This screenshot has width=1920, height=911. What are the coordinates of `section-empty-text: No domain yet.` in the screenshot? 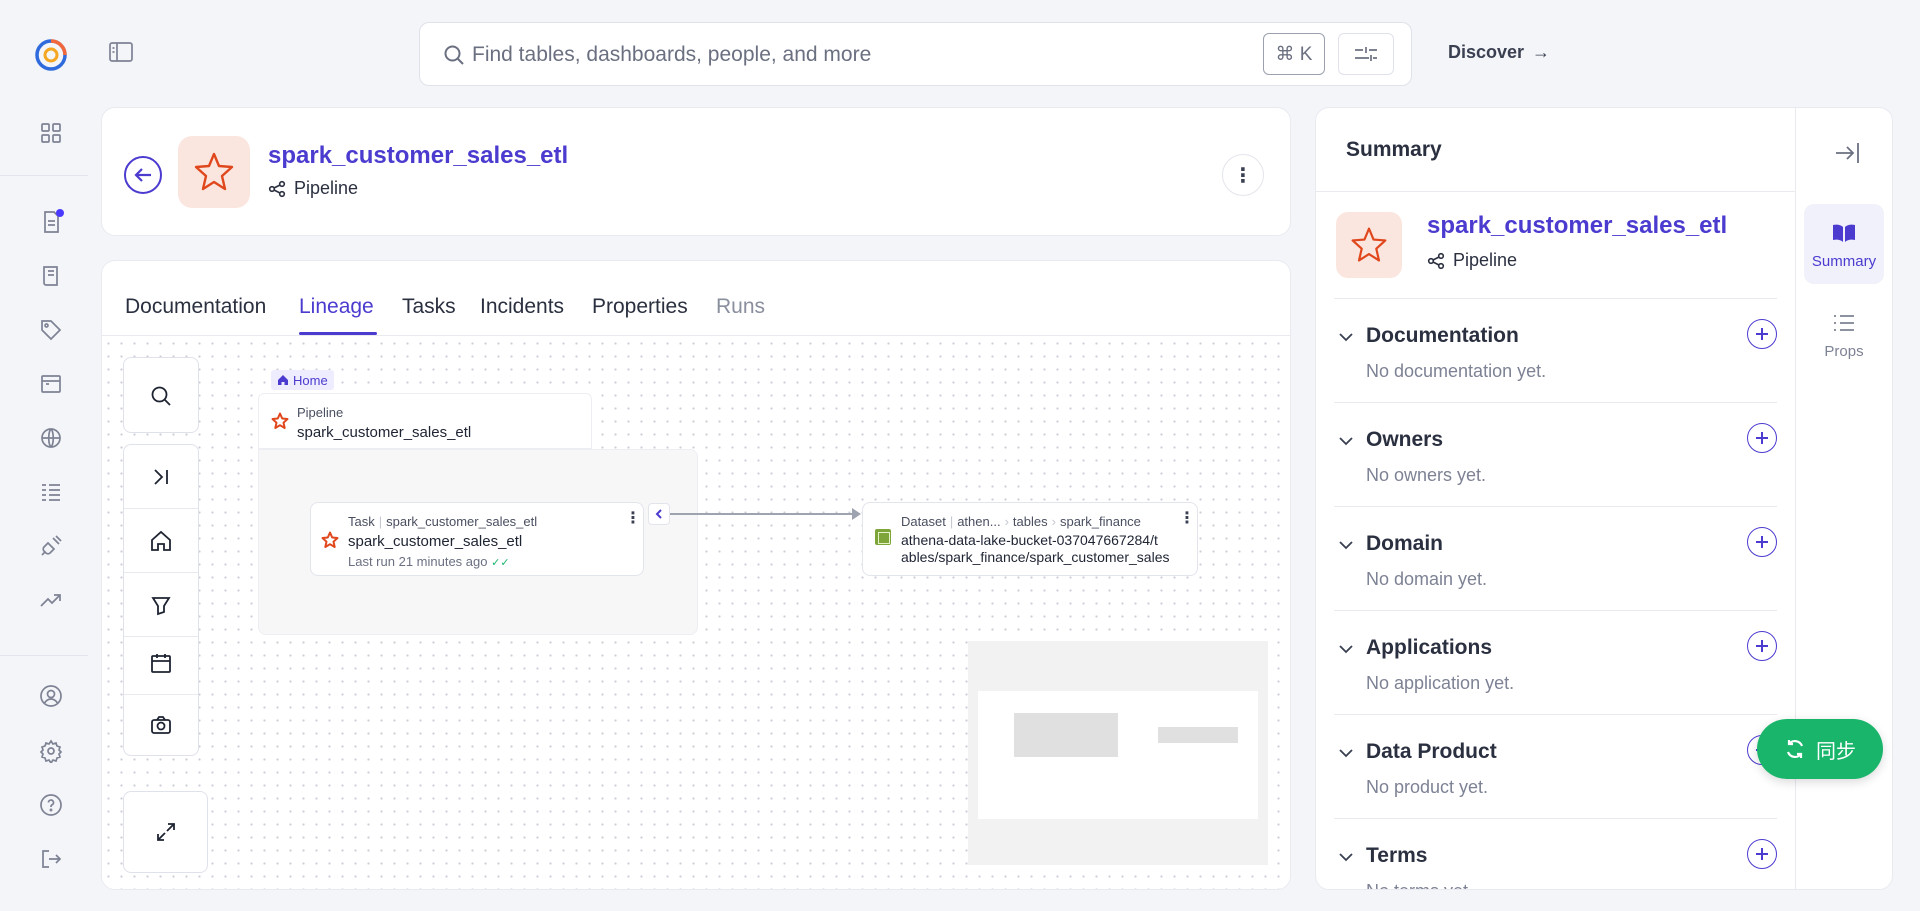 It's located at (1427, 579).